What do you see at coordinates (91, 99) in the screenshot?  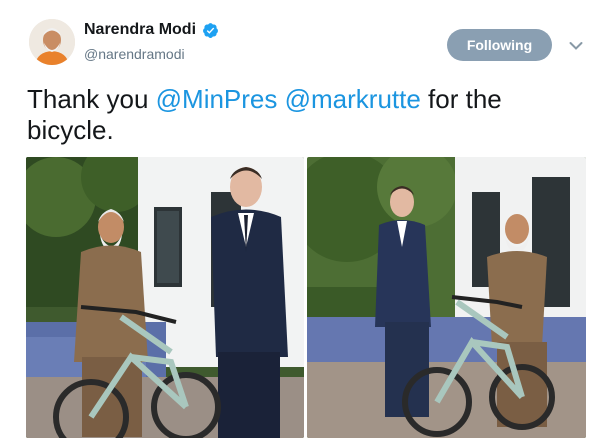 I see `tweet-text-prefix: Thank you` at bounding box center [91, 99].